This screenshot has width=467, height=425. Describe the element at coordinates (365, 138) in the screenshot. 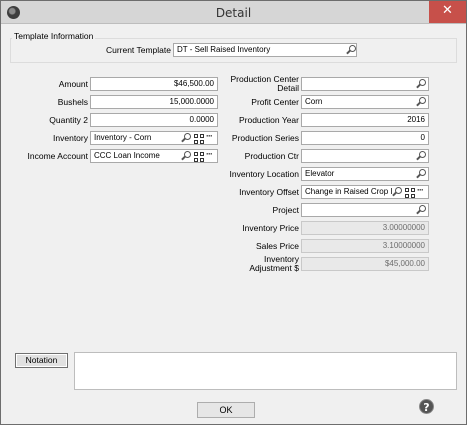

I see `production-series-field: 0` at that location.